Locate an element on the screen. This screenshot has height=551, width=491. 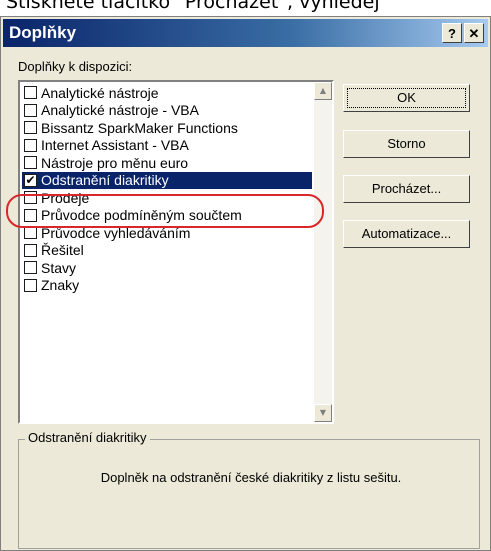
description-title: Odstranění diakritiky is located at coordinates (87, 437).